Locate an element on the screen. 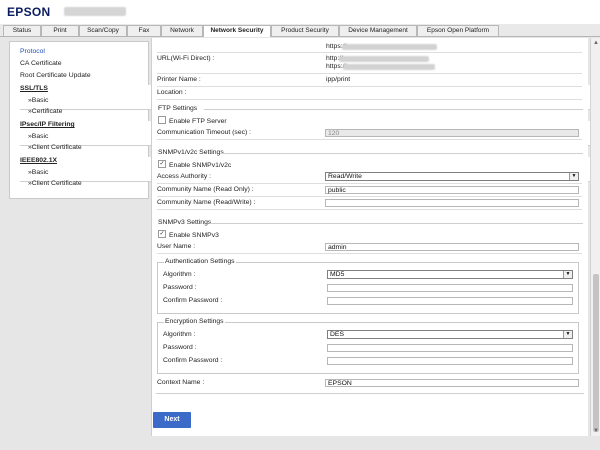 The height and width of the screenshot is (450, 600). sidebar-item-ieee-basic: »Basic is located at coordinates (38, 172).